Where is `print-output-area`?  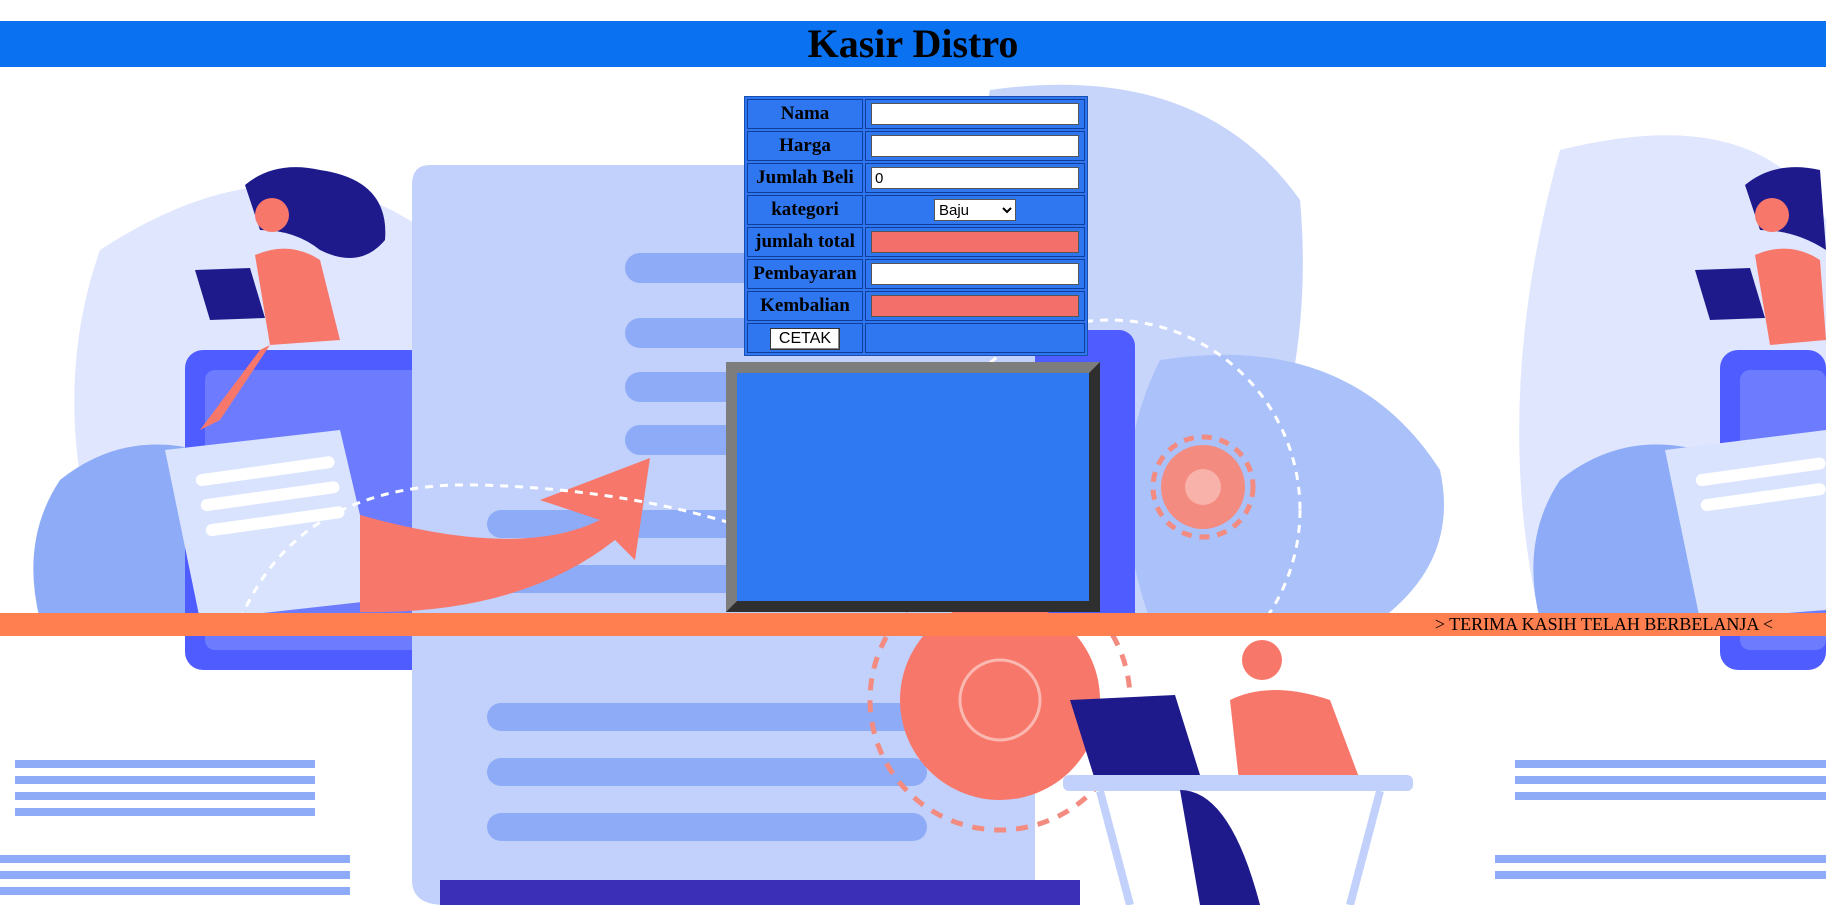 print-output-area is located at coordinates (913, 487).